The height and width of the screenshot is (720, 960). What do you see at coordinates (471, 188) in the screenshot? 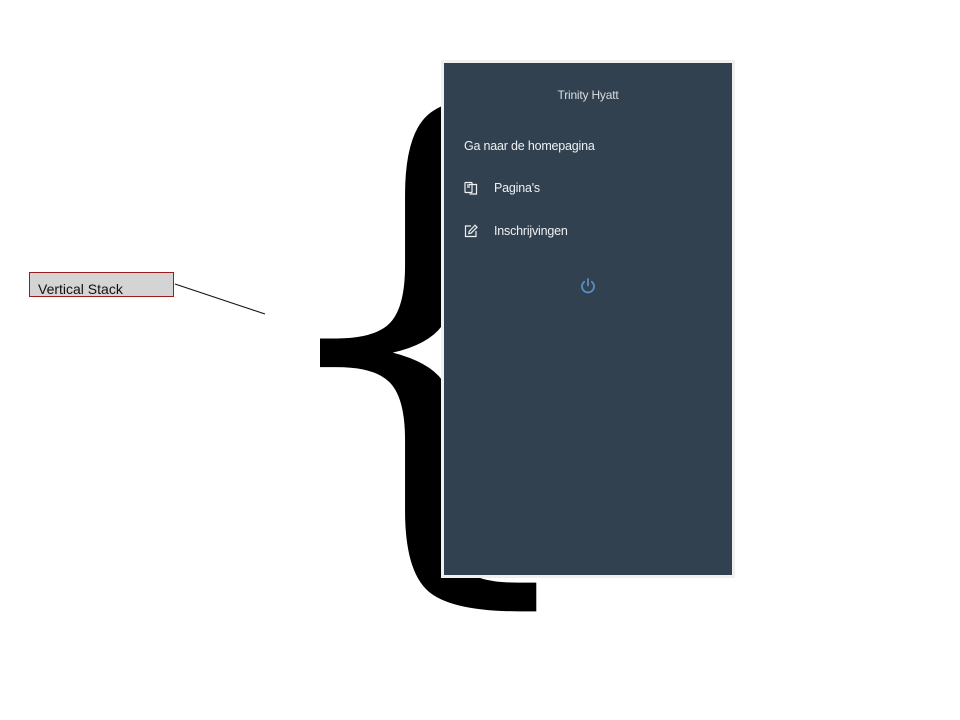
I see `pages-icon` at bounding box center [471, 188].